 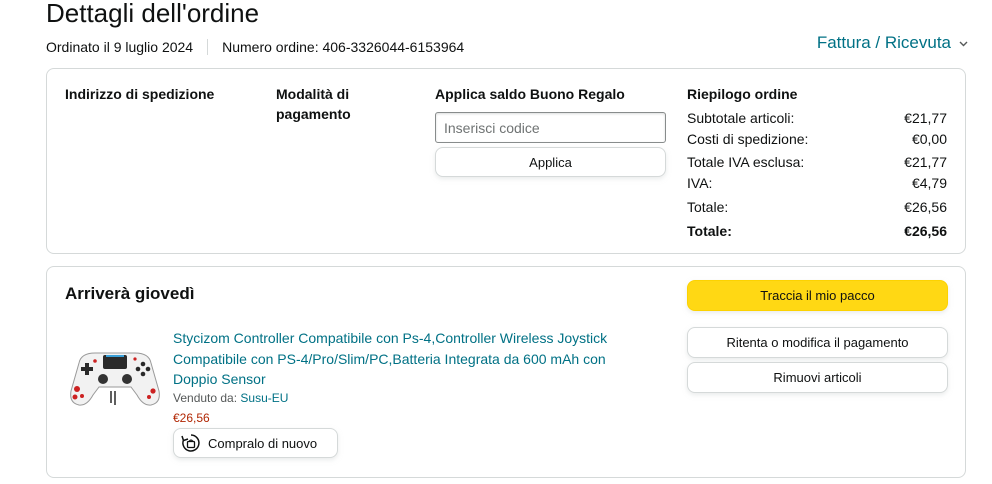 I want to click on summary-row-grand-total: Totale: €26,56, so click(x=817, y=231).